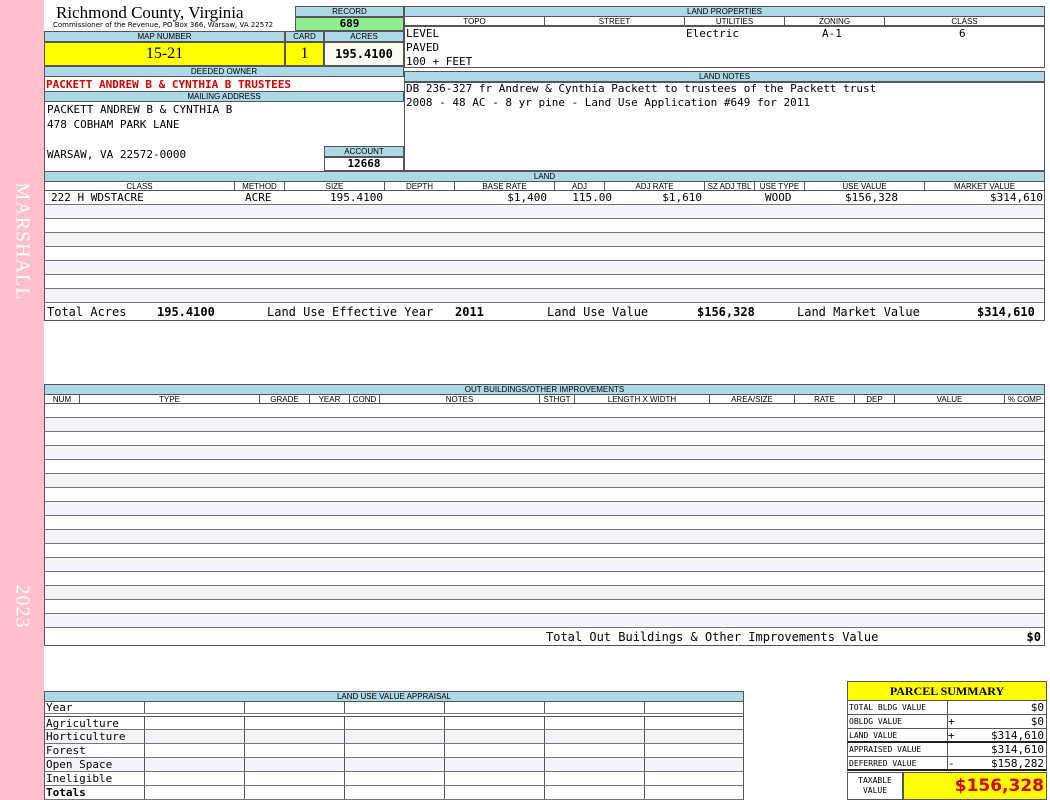  Describe the element at coordinates (22, 241) in the screenshot. I see `district-label: MARSHALL` at that location.